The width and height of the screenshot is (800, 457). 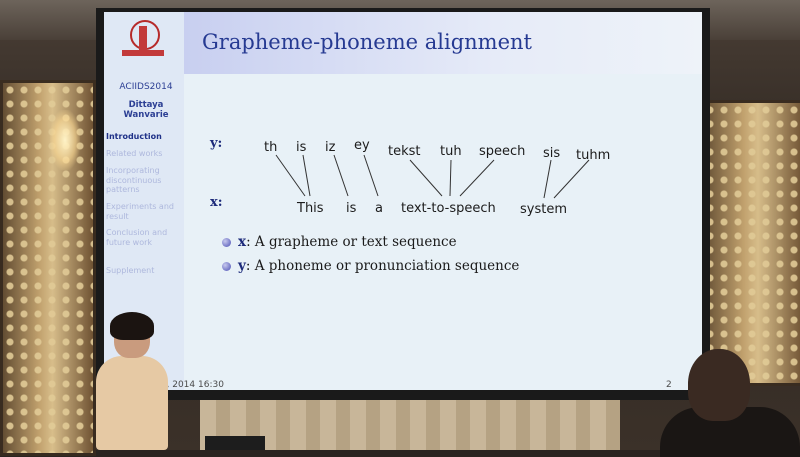 What do you see at coordinates (379, 208) in the screenshot?
I see `grapheme-a: a` at bounding box center [379, 208].